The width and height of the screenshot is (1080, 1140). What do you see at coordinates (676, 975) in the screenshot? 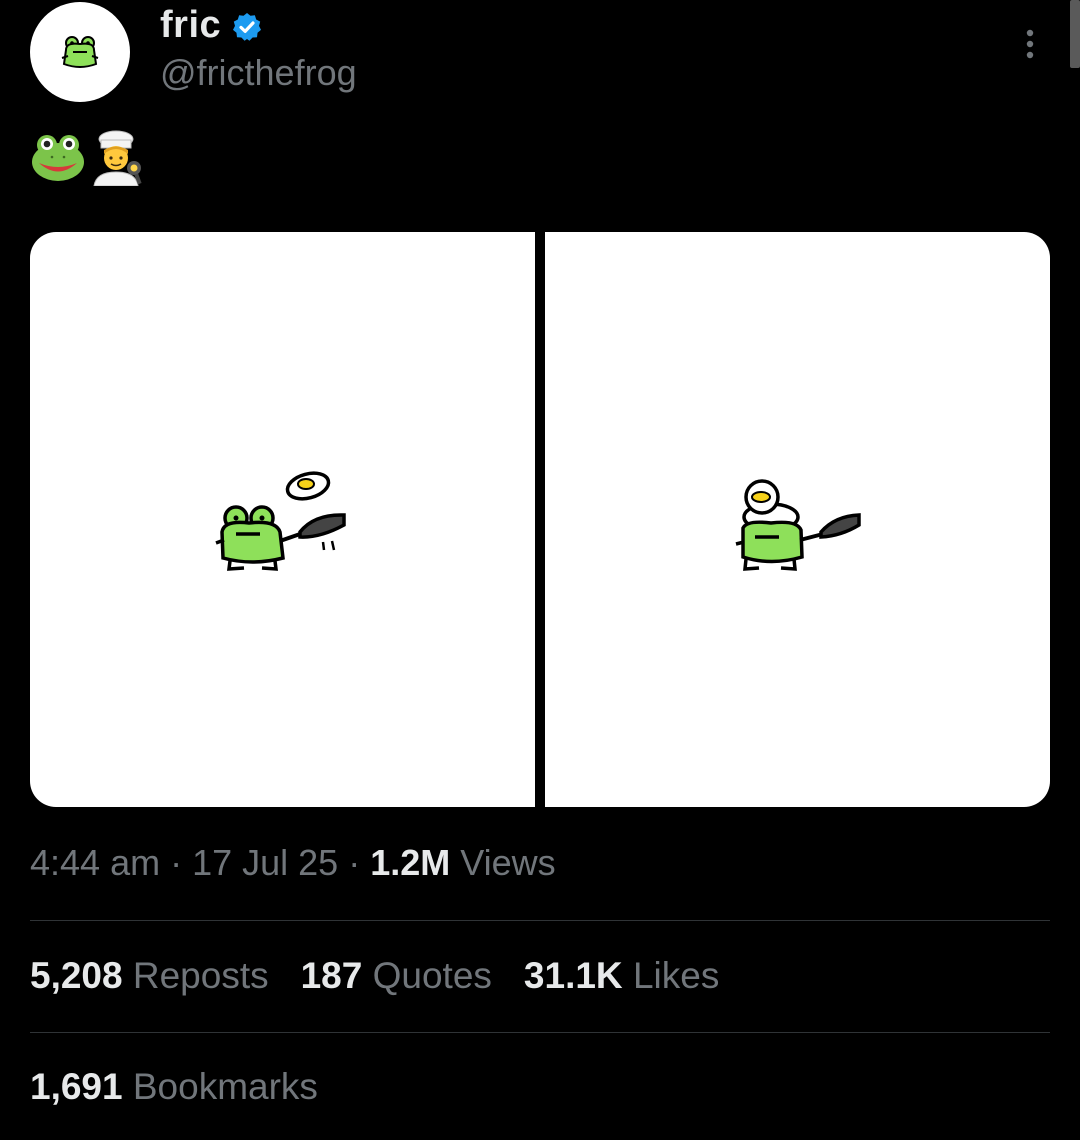
I see `likes-label: Likes` at bounding box center [676, 975].